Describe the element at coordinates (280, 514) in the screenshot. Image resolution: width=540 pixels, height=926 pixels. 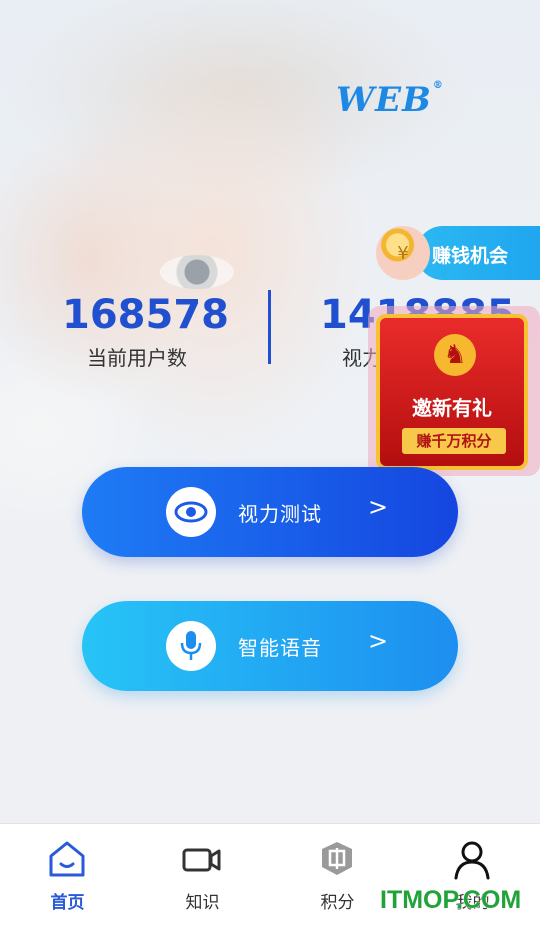
I see `vision-test-label: 视力测试` at that location.